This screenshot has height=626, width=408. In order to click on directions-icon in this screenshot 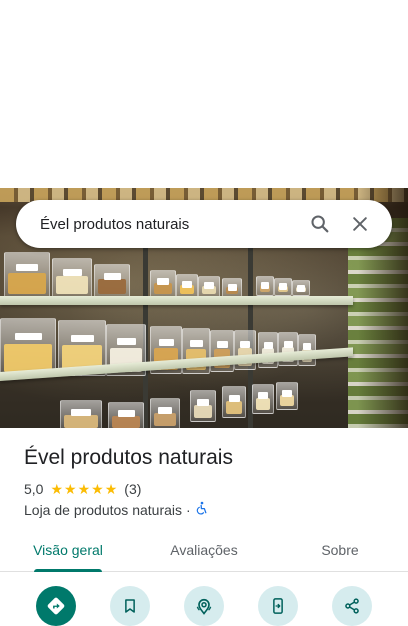, I will do `click(56, 606)`.